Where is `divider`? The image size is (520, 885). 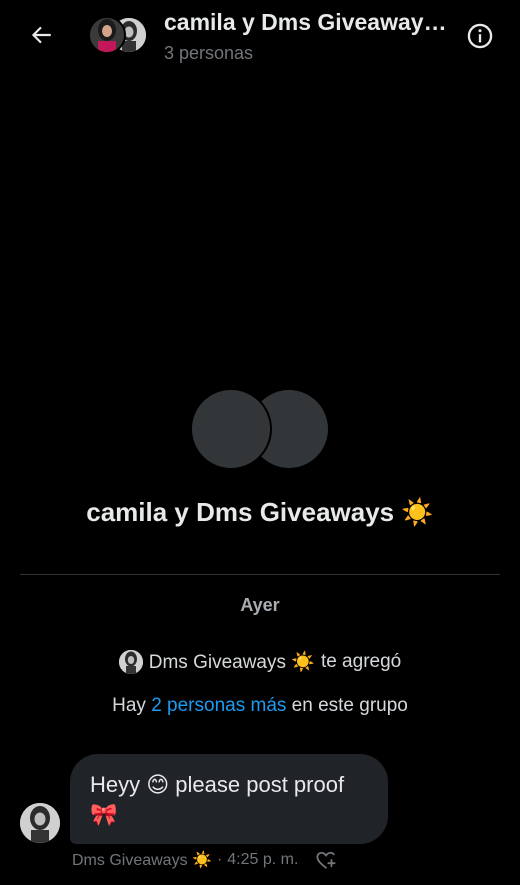
divider is located at coordinates (260, 574).